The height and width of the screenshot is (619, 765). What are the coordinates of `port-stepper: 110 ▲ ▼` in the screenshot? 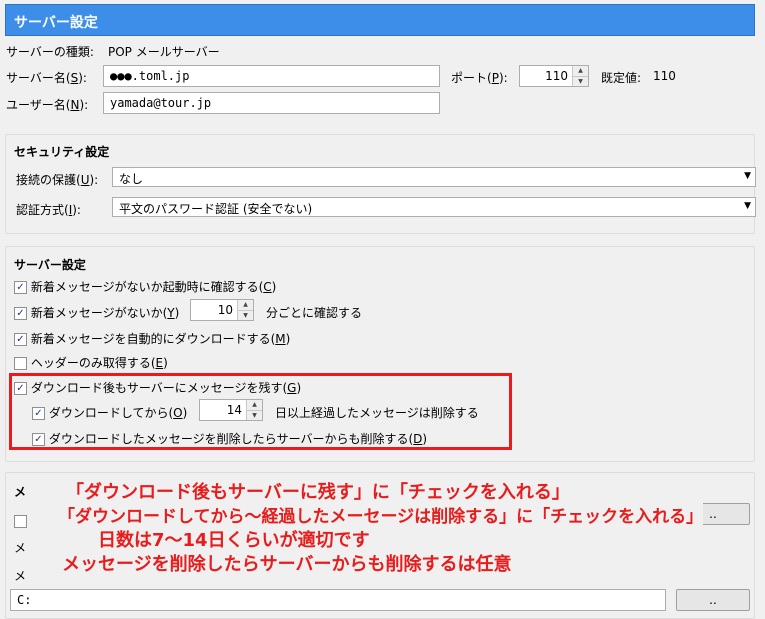 It's located at (554, 76).